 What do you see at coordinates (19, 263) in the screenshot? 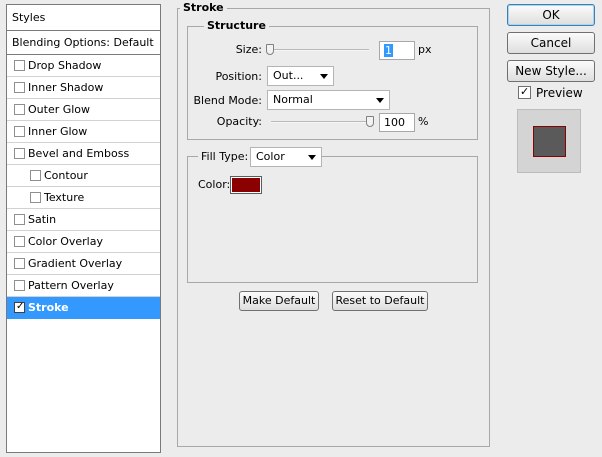
I see `gradient-overlay-checkbox` at bounding box center [19, 263].